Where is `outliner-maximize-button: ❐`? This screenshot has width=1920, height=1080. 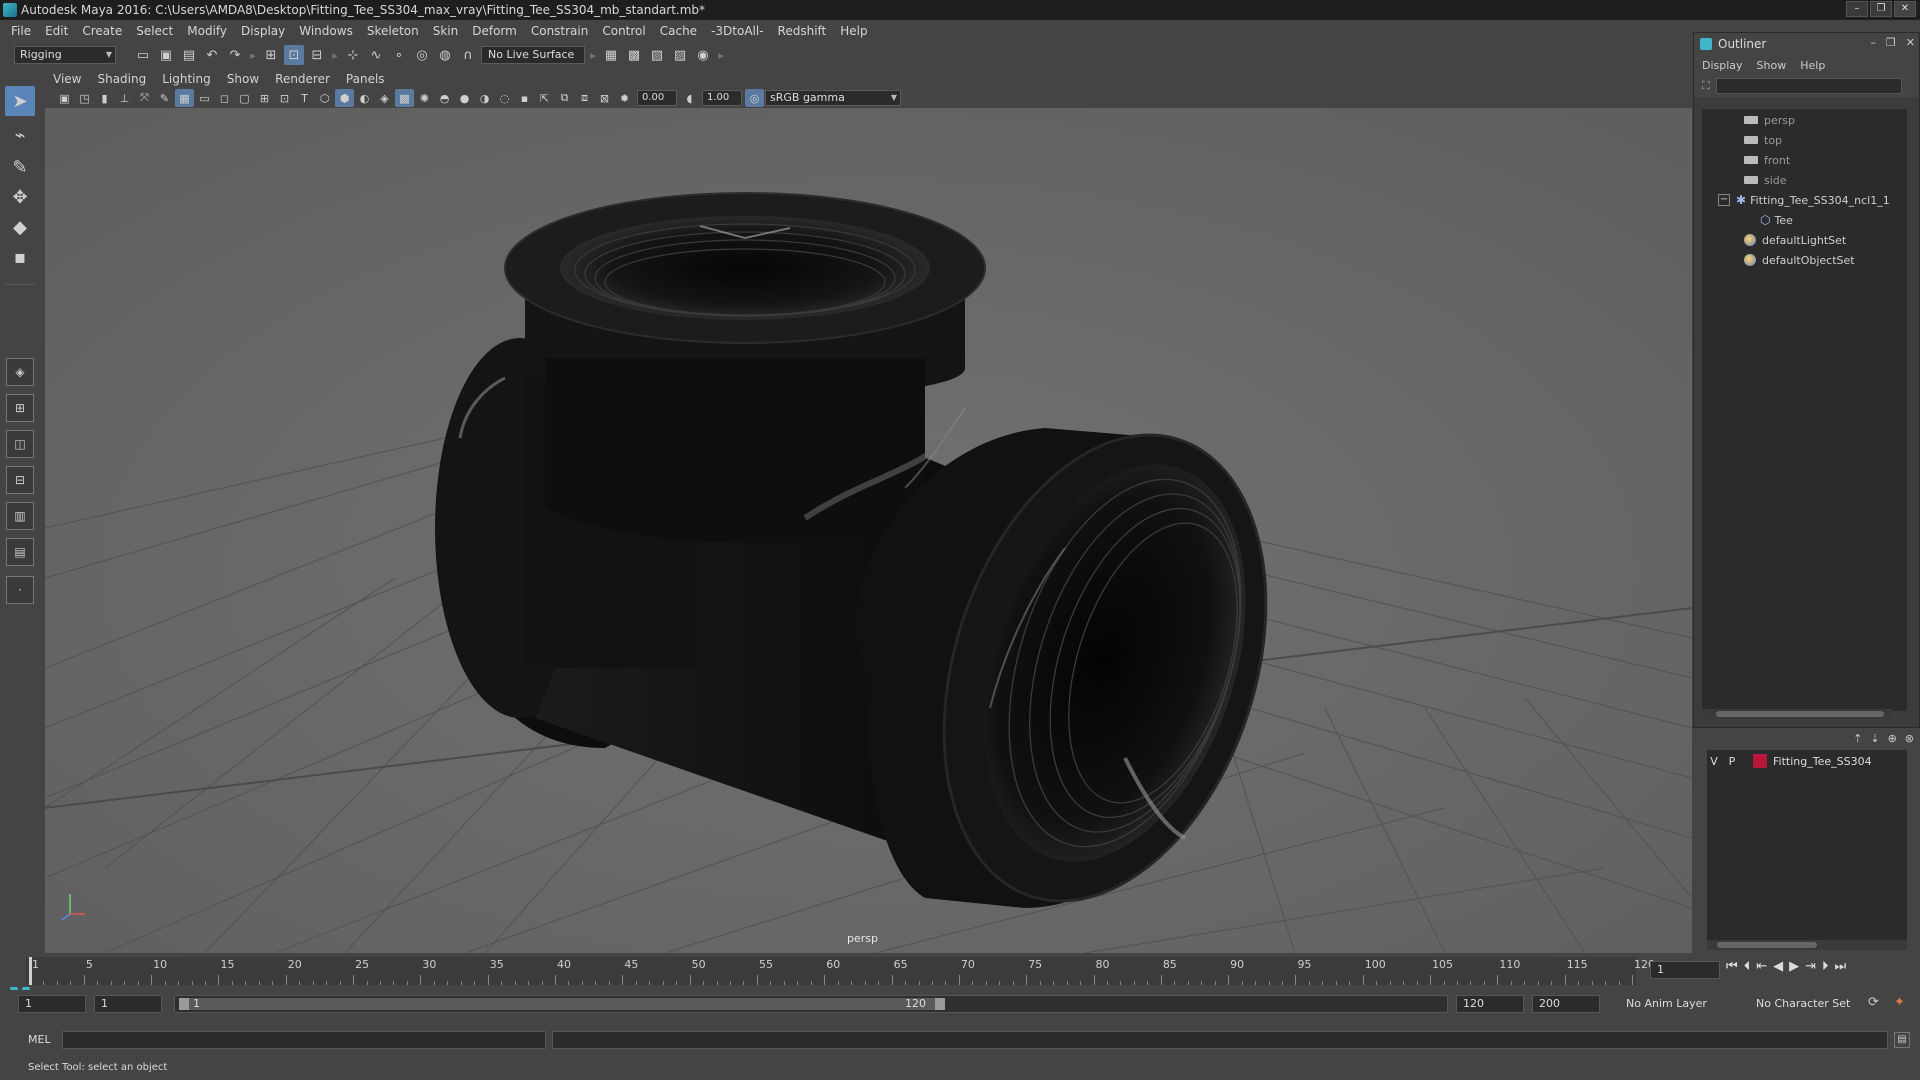 outliner-maximize-button: ❐ is located at coordinates (1891, 42).